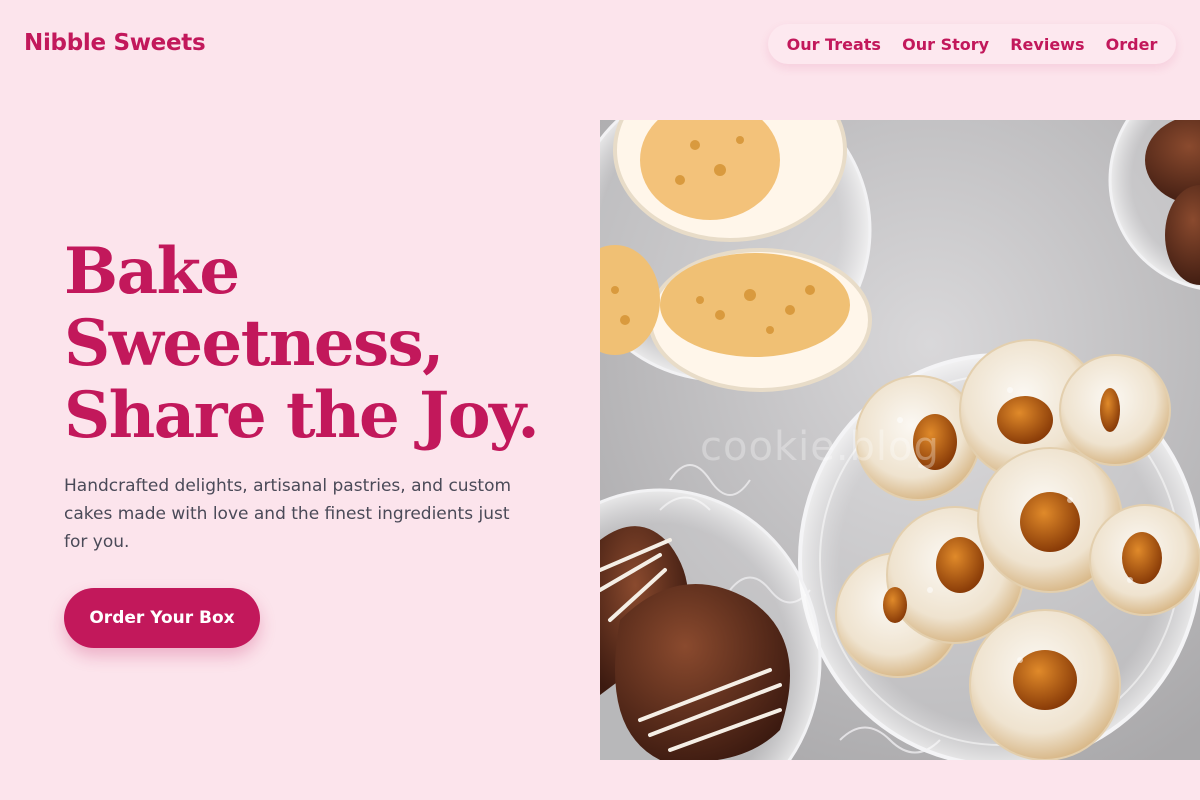  I want to click on order-your-box-button: Order Your Box, so click(162, 618).